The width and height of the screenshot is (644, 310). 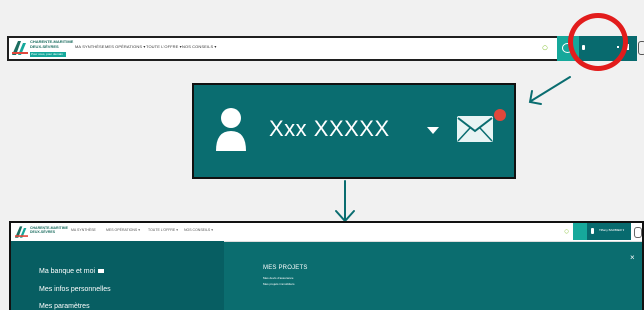 I want to click on brand-logo: CHARENTE-MARITIME DEUX-SÈVRES, so click(x=41, y=232).